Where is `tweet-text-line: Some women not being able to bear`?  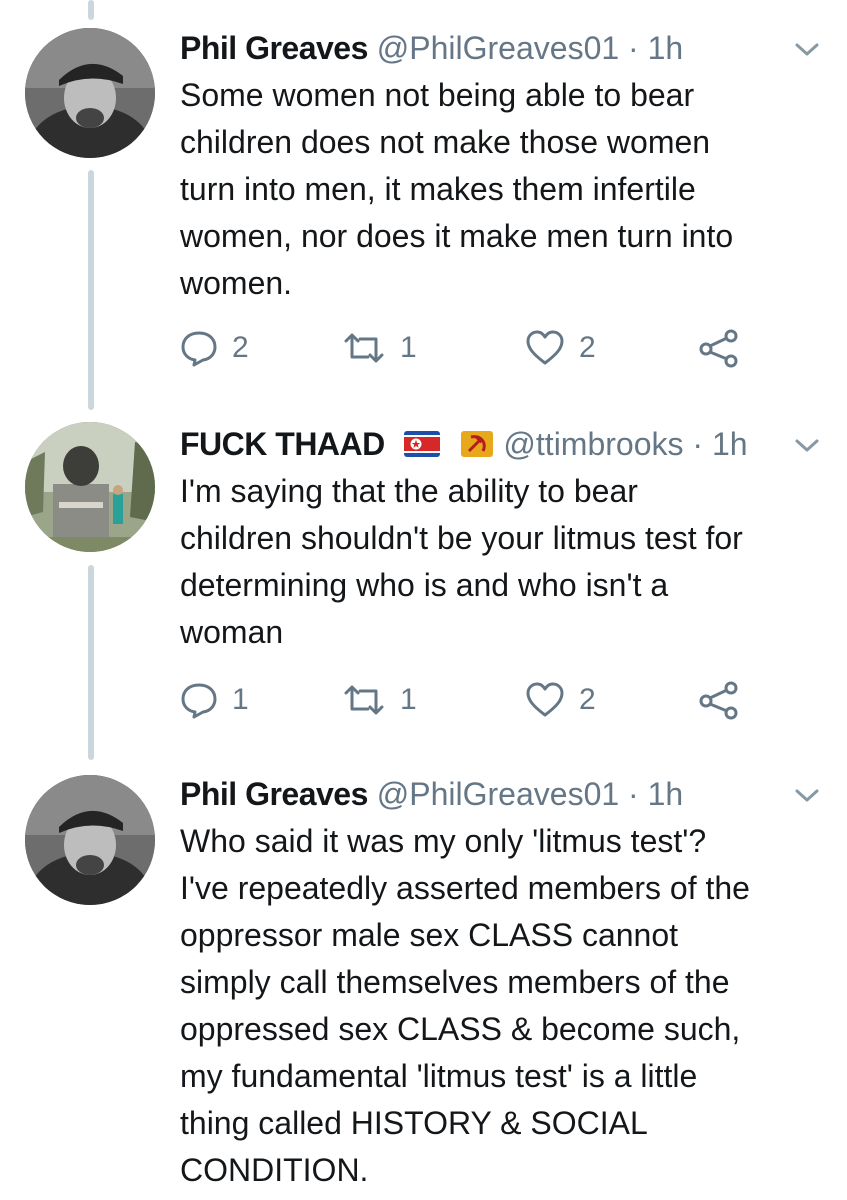 tweet-text-line: Some women not being able to bear is located at coordinates (437, 95).